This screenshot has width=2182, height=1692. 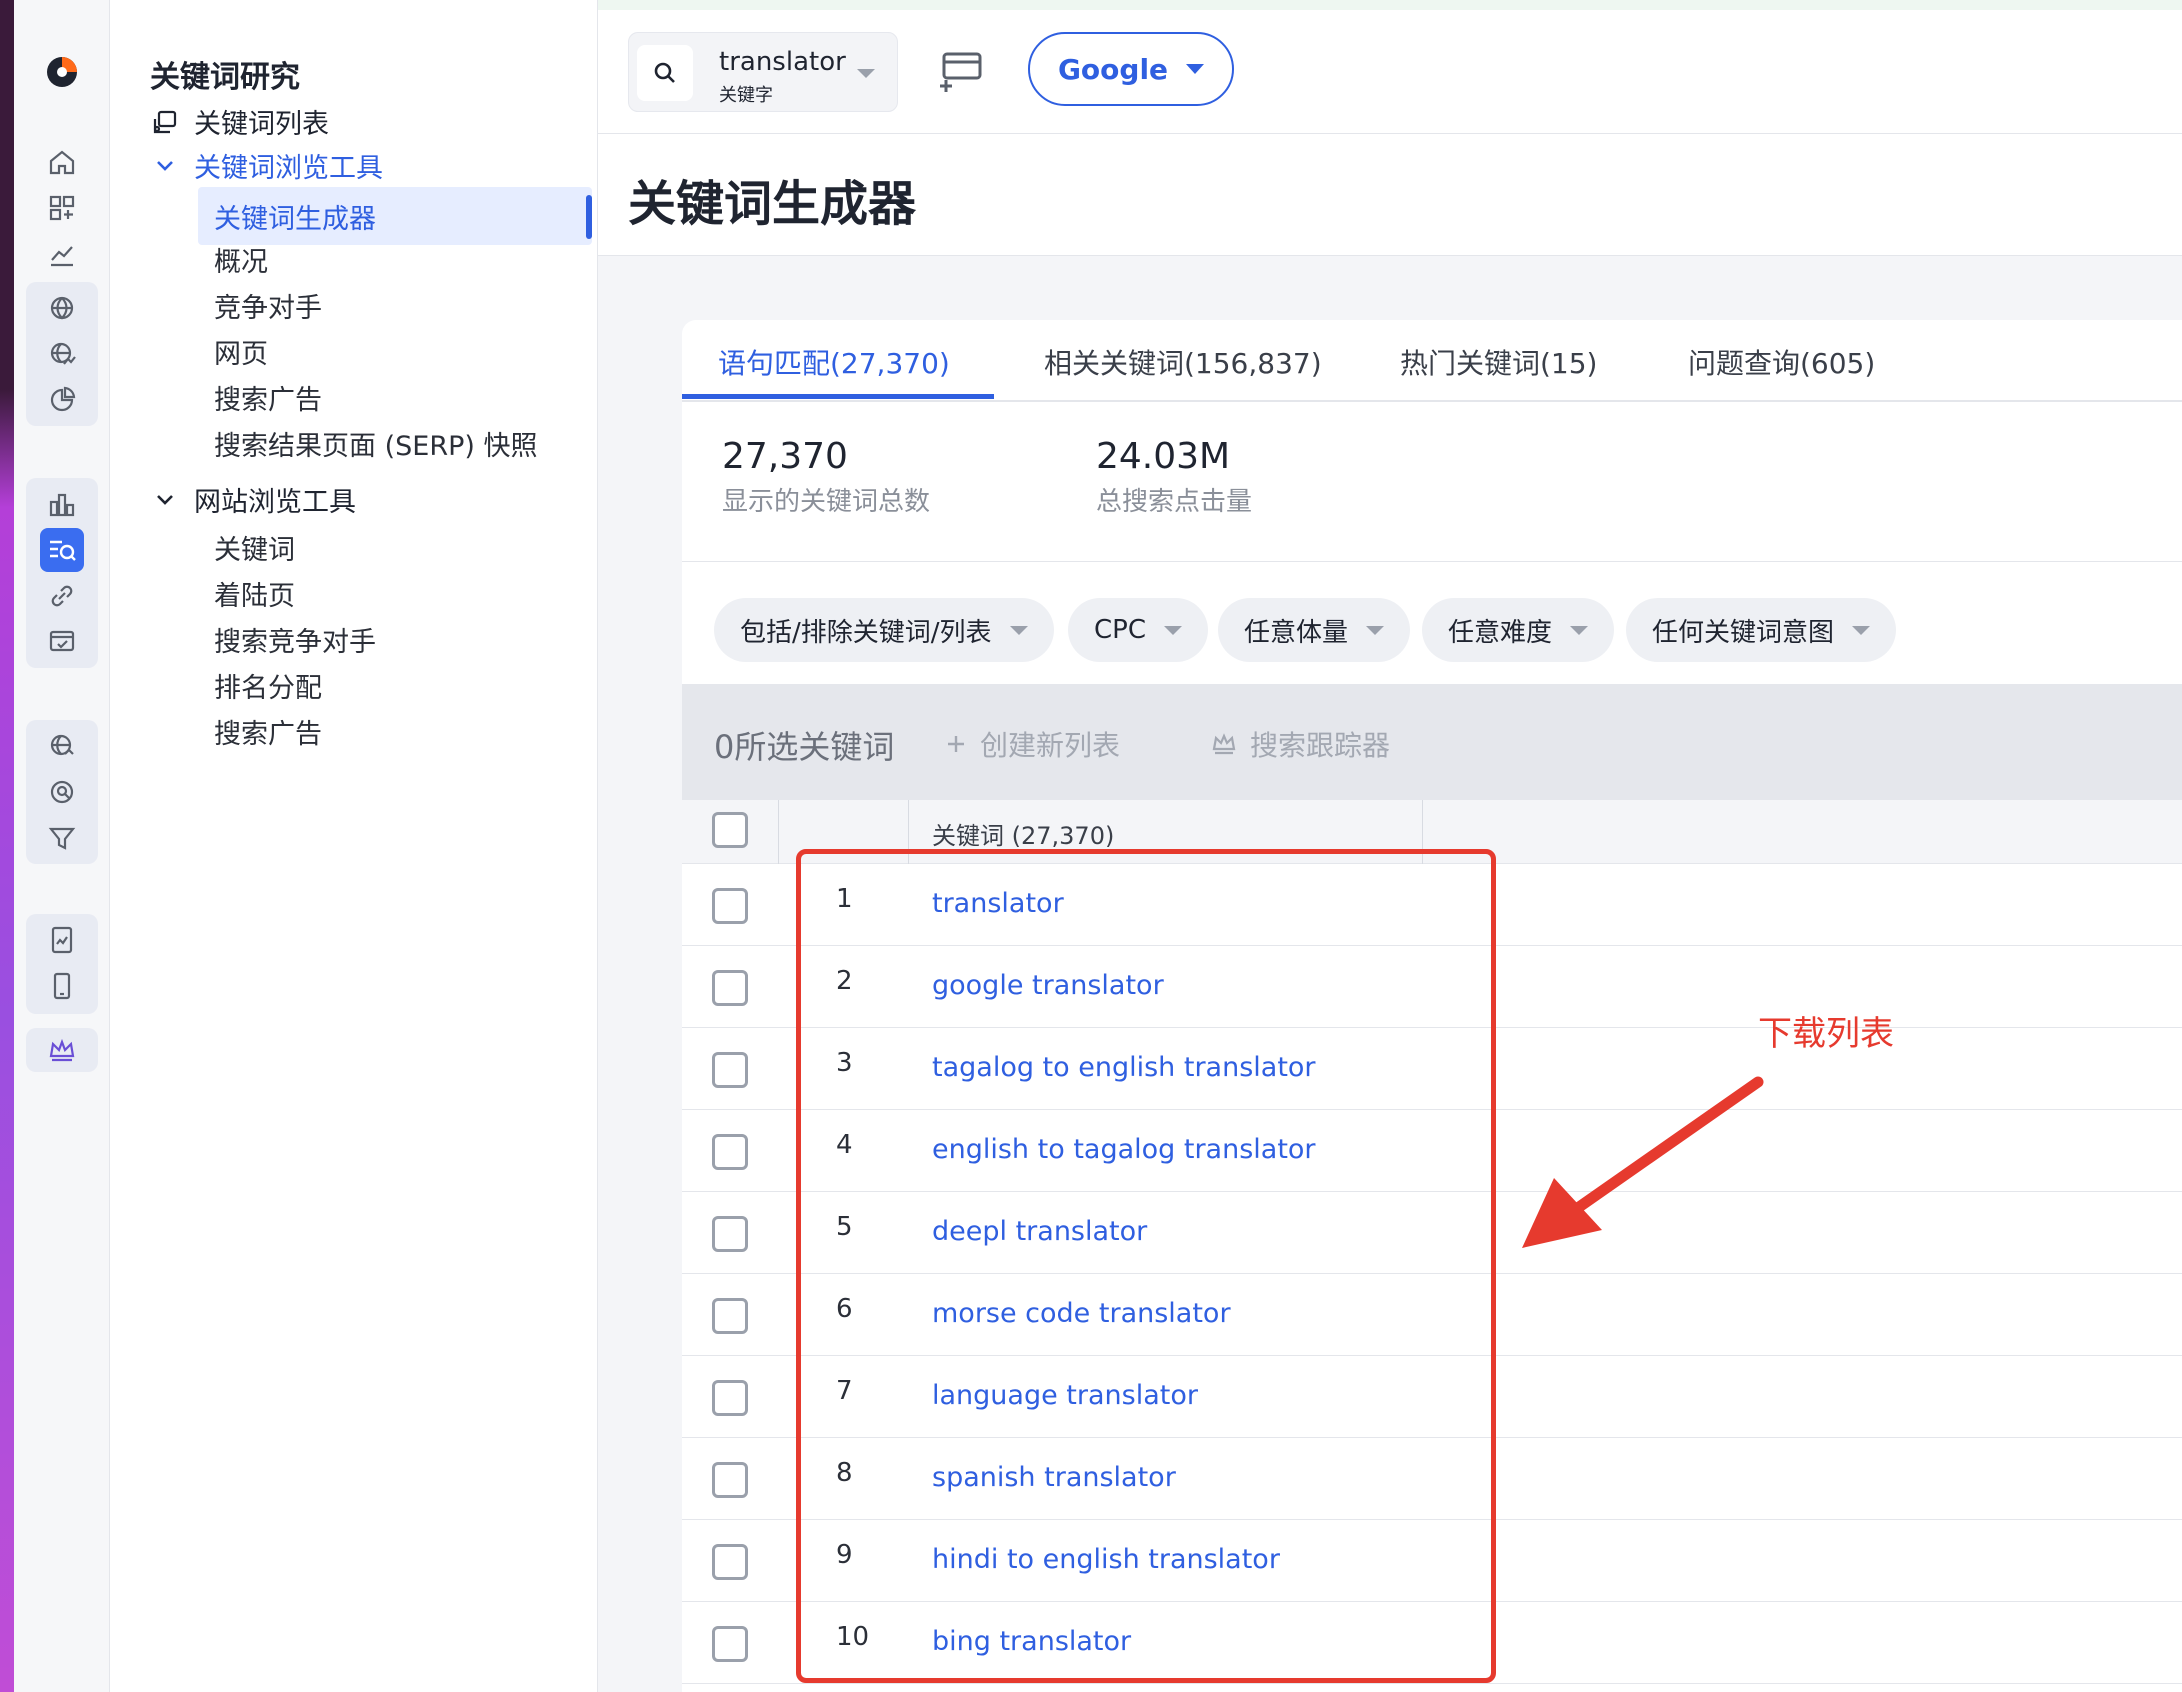 I want to click on keyword-link: google translator, so click(x=1048, y=985).